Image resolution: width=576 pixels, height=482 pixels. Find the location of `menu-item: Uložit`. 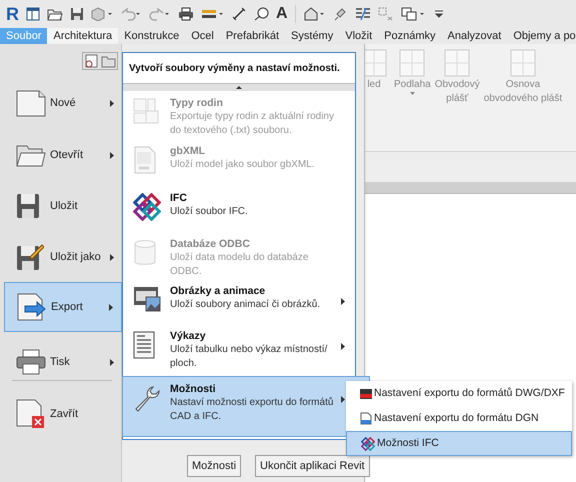

menu-item: Uložit is located at coordinates (63, 206).